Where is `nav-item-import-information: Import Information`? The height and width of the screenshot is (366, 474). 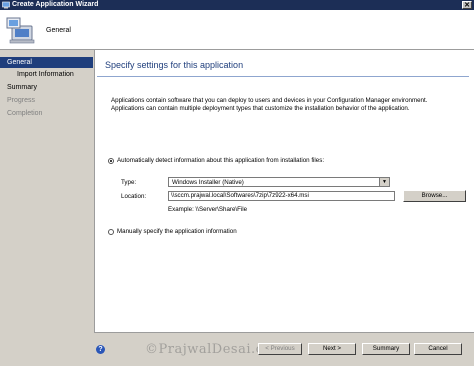 nav-item-import-information: Import Information is located at coordinates (46, 74).